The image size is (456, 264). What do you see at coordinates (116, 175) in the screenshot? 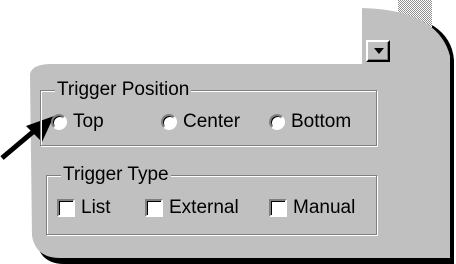
I see `trigger-type-label: Trigger Type` at bounding box center [116, 175].